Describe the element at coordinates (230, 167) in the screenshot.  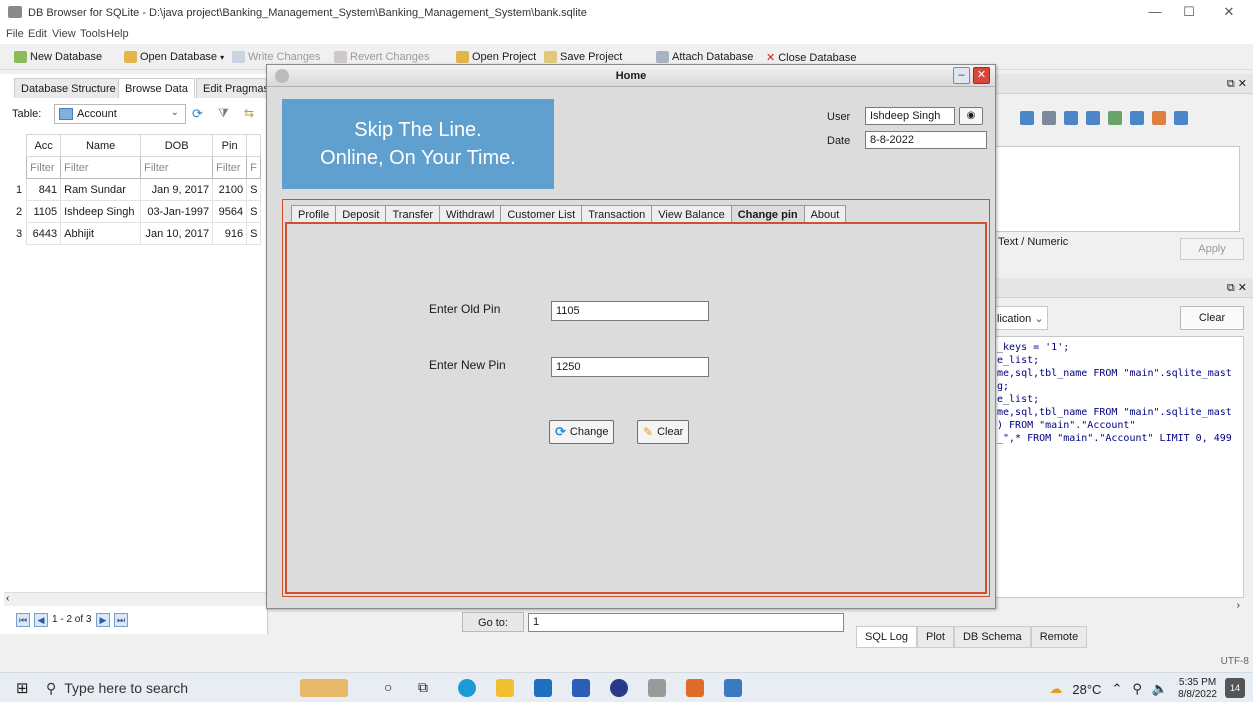
I see `filter-pin-input: Filter` at that location.